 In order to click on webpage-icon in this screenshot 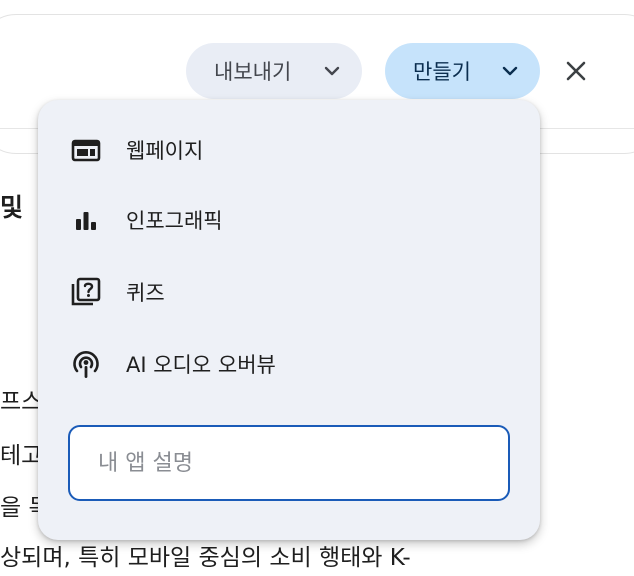, I will do `click(86, 150)`.